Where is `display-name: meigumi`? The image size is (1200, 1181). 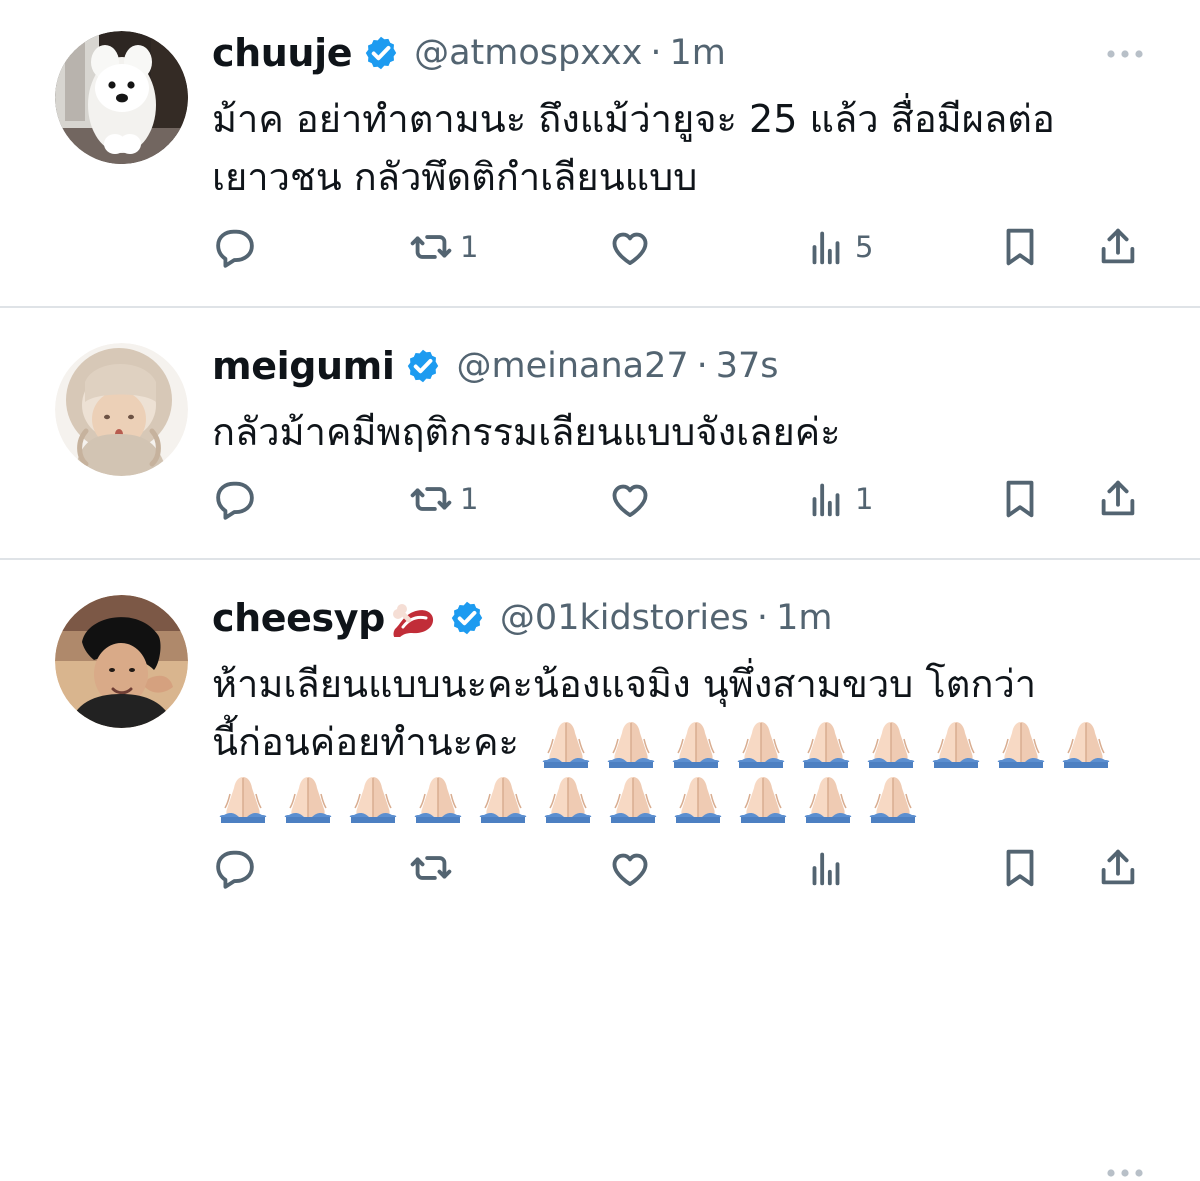
display-name: meigumi is located at coordinates (303, 366).